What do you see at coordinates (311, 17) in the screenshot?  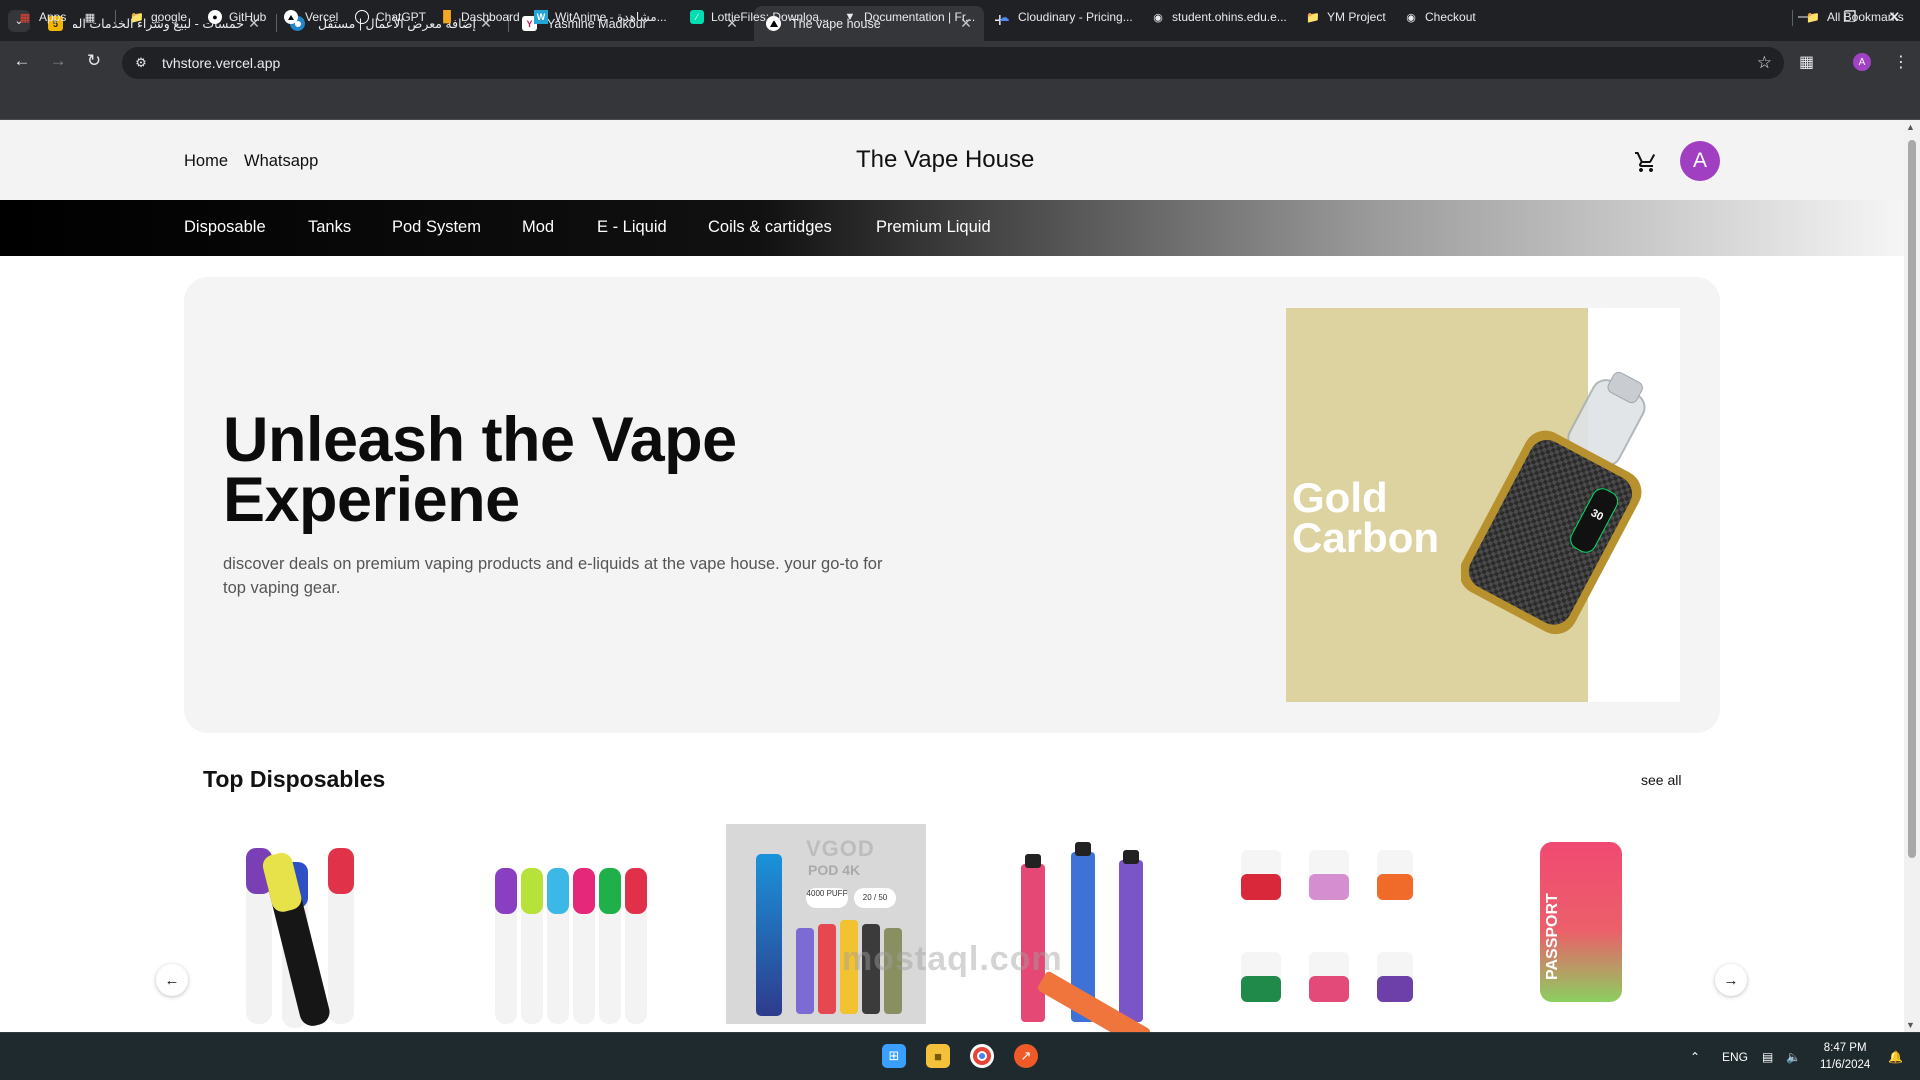 I see `bookmark-vercel: Vercel` at bounding box center [311, 17].